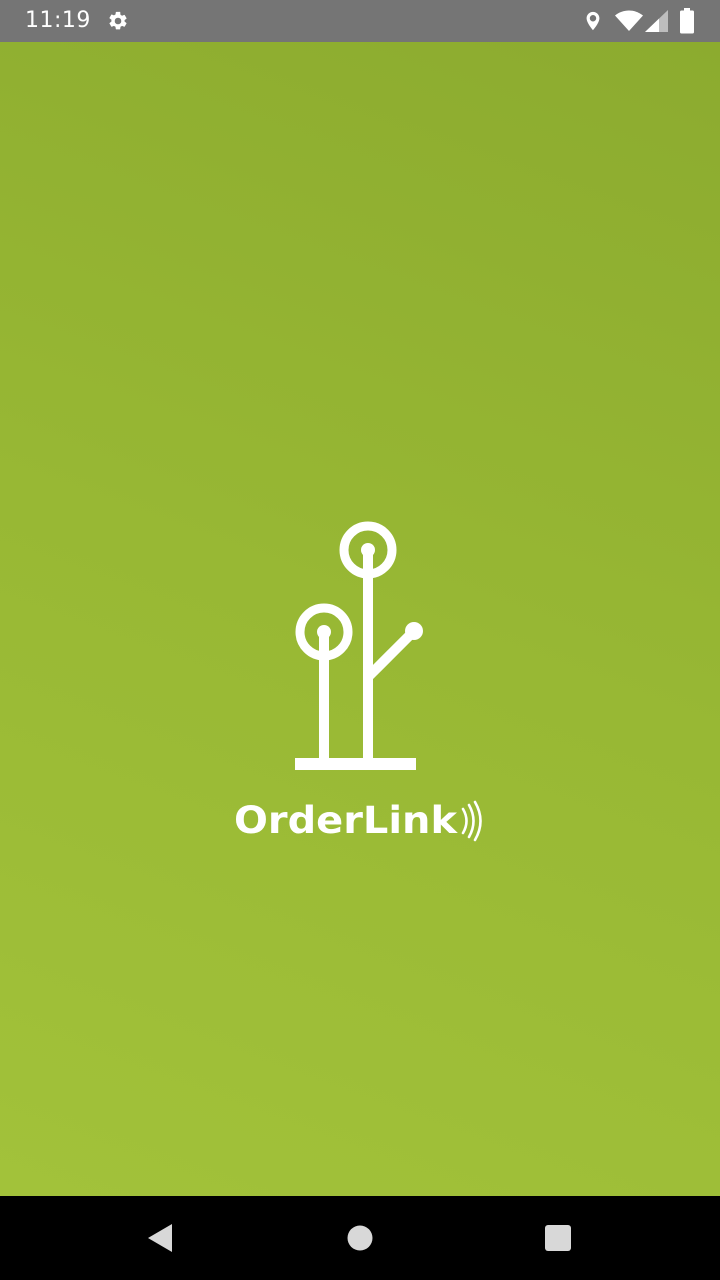 The image size is (720, 1280). What do you see at coordinates (359, 645) in the screenshot?
I see `orderlink-logo-icon` at bounding box center [359, 645].